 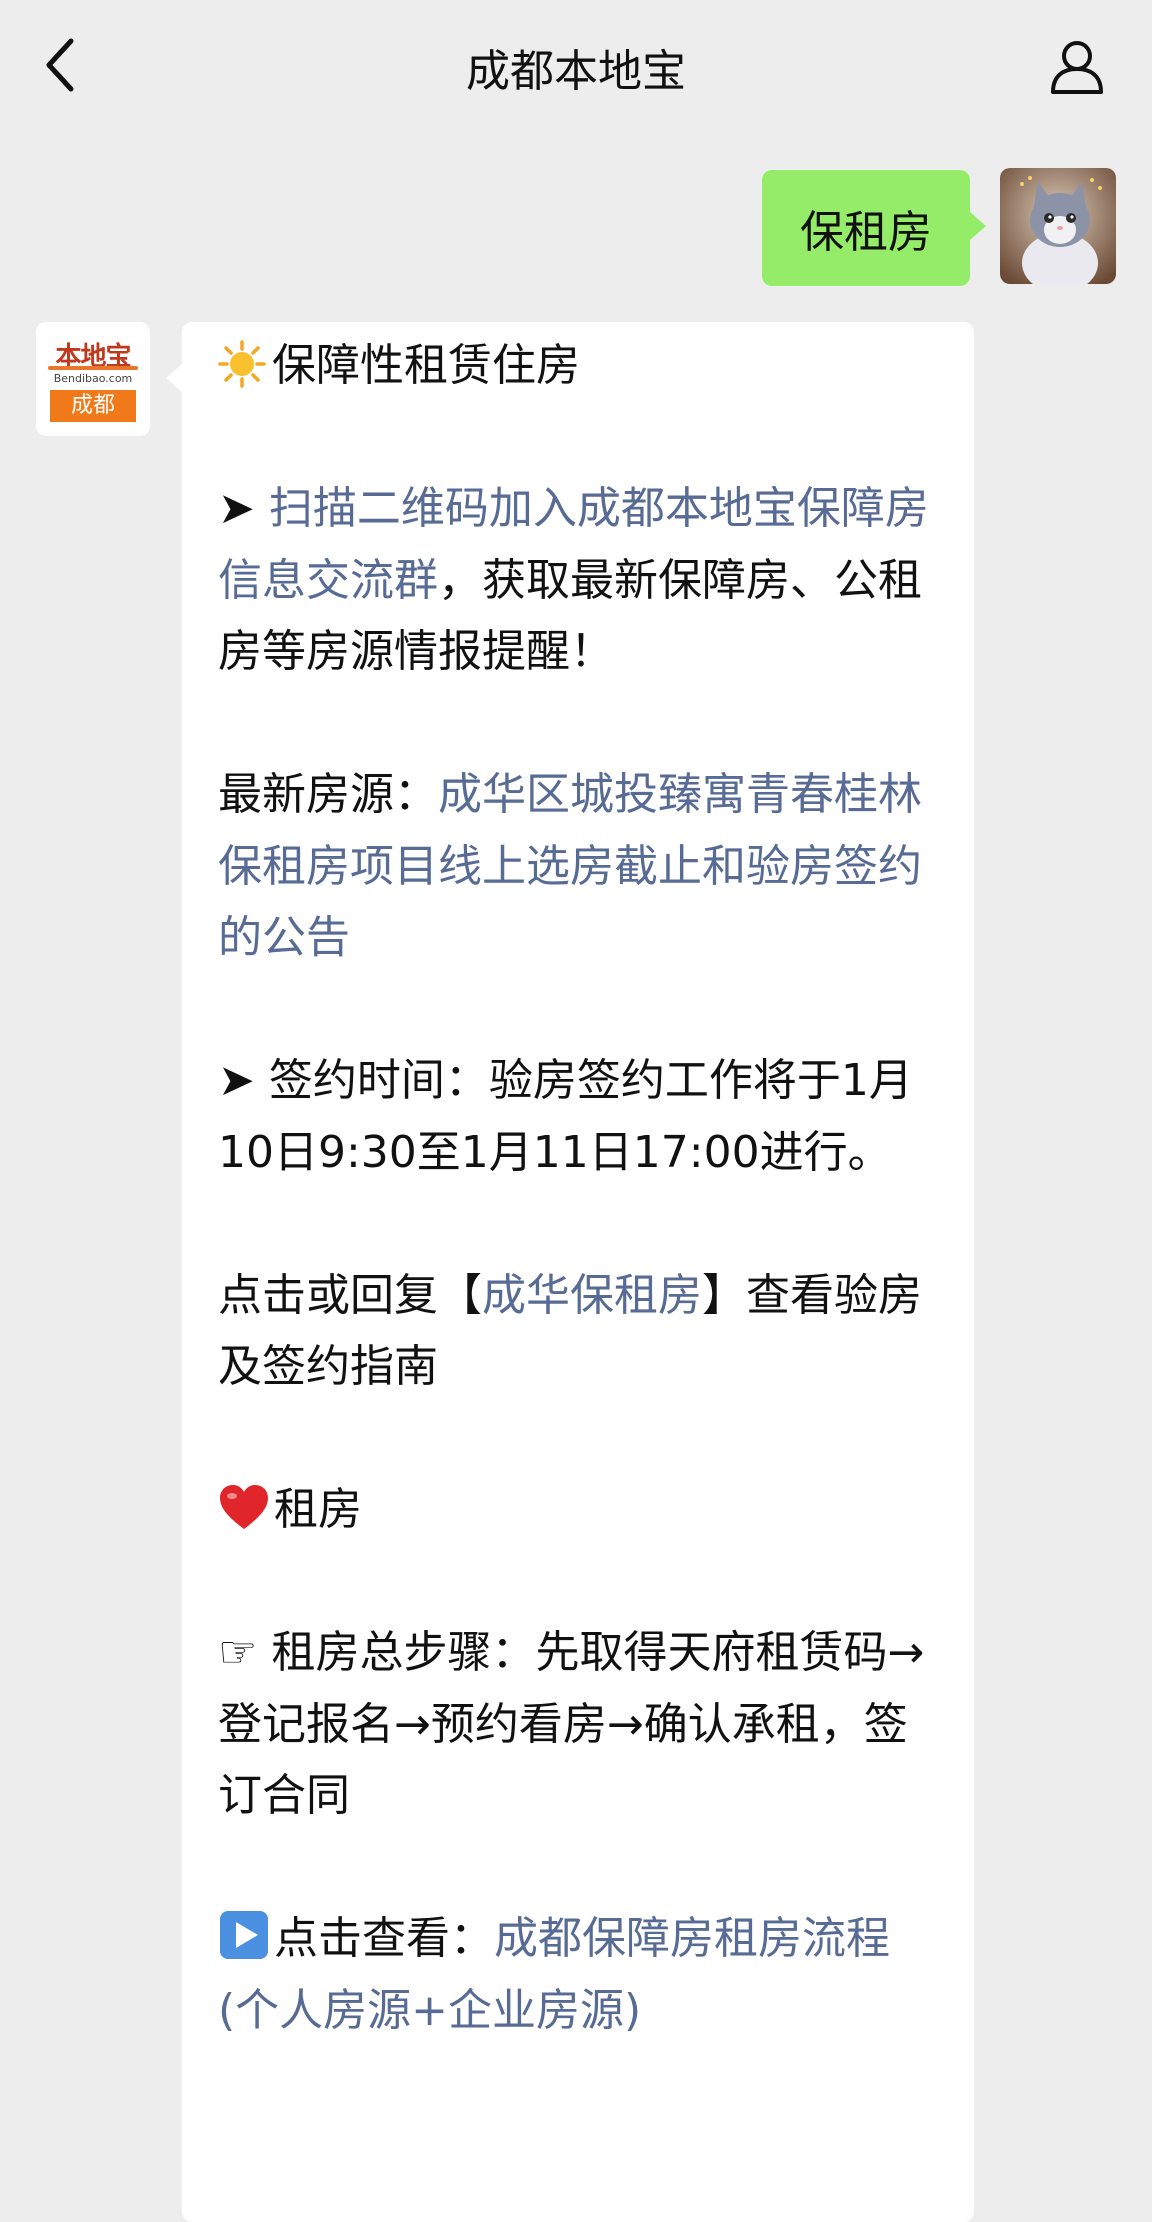 What do you see at coordinates (350, 1295) in the screenshot?
I see `guide-prefix: 点击或回复【` at bounding box center [350, 1295].